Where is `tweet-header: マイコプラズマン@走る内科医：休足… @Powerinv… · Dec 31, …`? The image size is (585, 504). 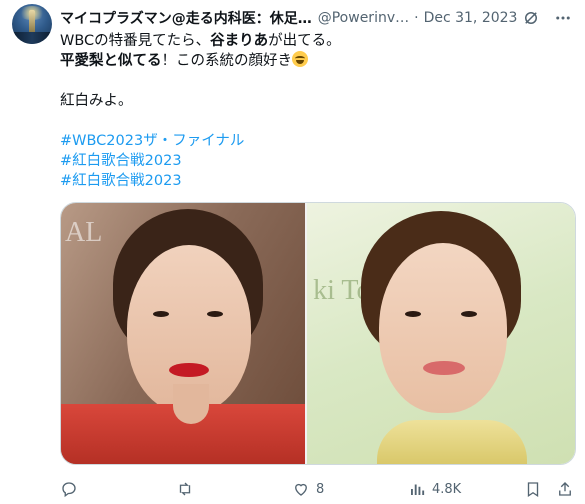 tweet-header: マイコプラズマン@走る内科医：休足… @Powerinv… · Dec 31, … is located at coordinates (288, 18).